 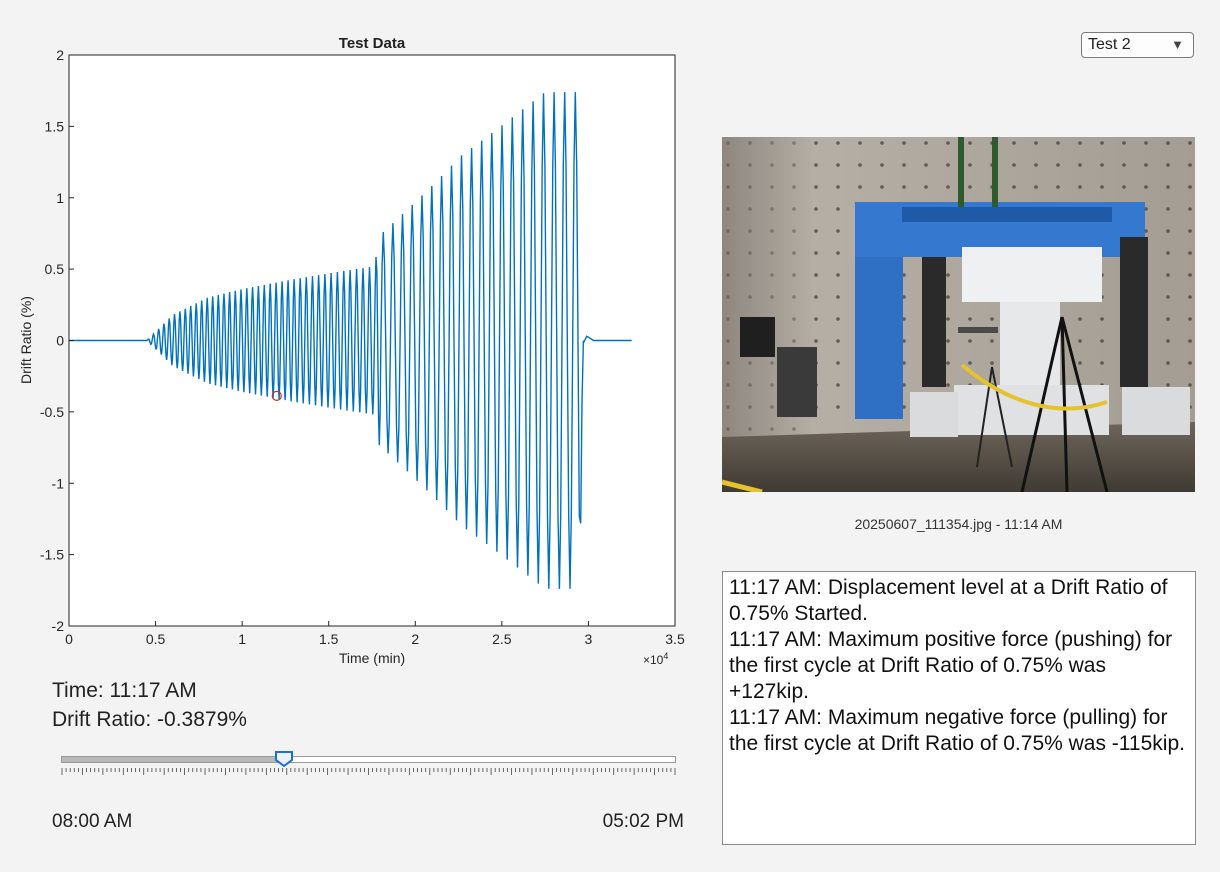 What do you see at coordinates (124, 690) in the screenshot?
I see `time-readout: Time: 11:17 AM` at bounding box center [124, 690].